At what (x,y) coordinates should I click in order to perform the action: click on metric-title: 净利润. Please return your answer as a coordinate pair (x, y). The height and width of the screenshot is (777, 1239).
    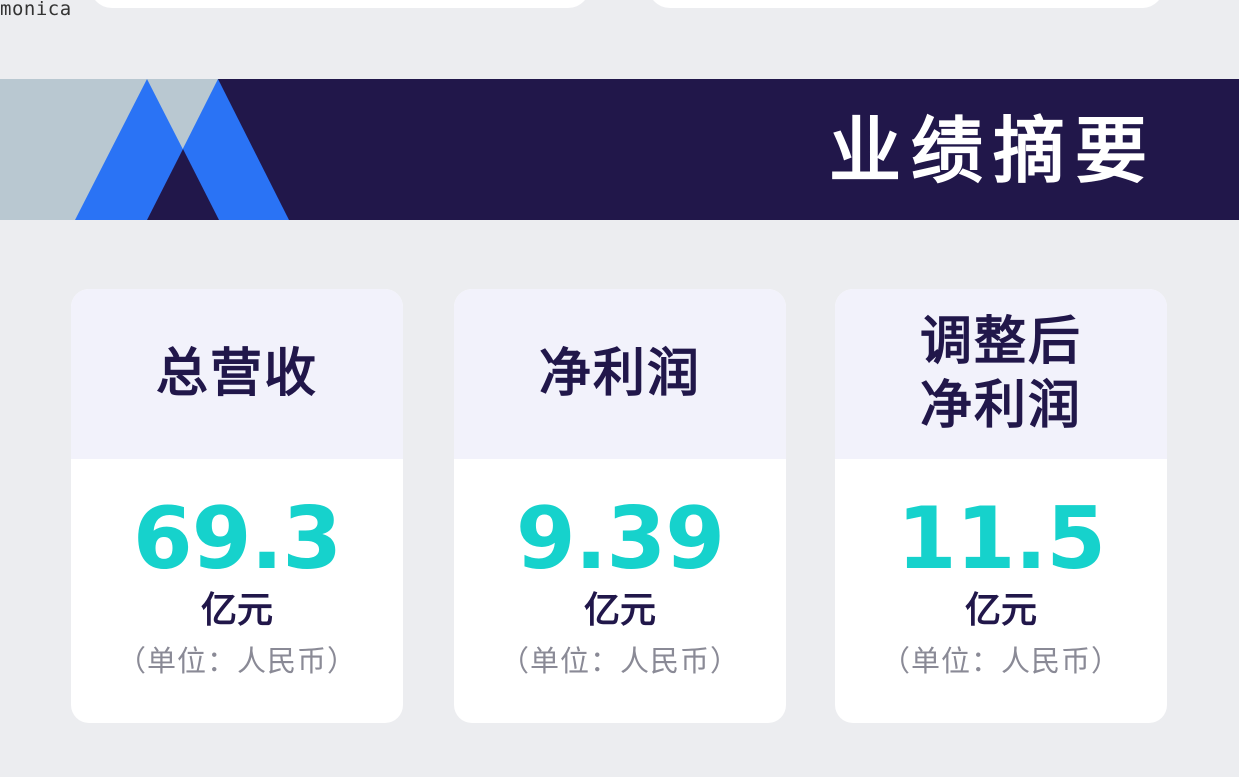
    Looking at the image, I should click on (620, 374).